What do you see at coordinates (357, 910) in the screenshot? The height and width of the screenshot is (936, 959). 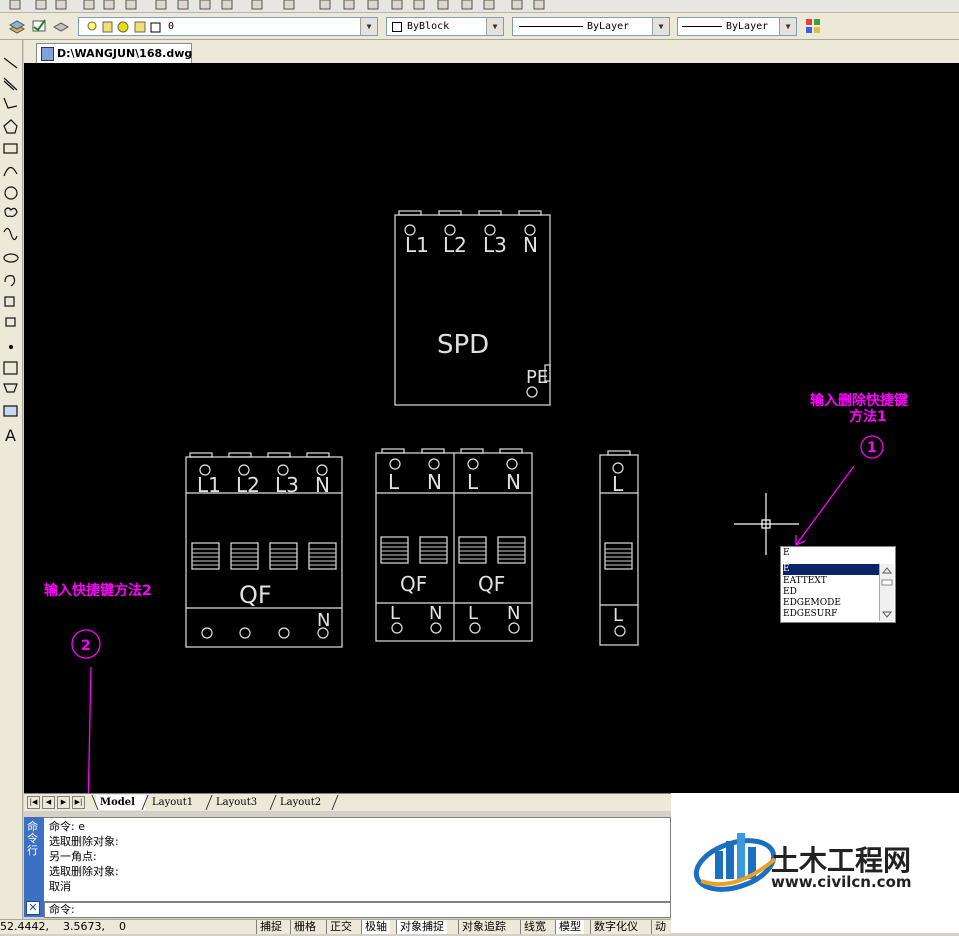 I see `command-input: 命令:` at bounding box center [357, 910].